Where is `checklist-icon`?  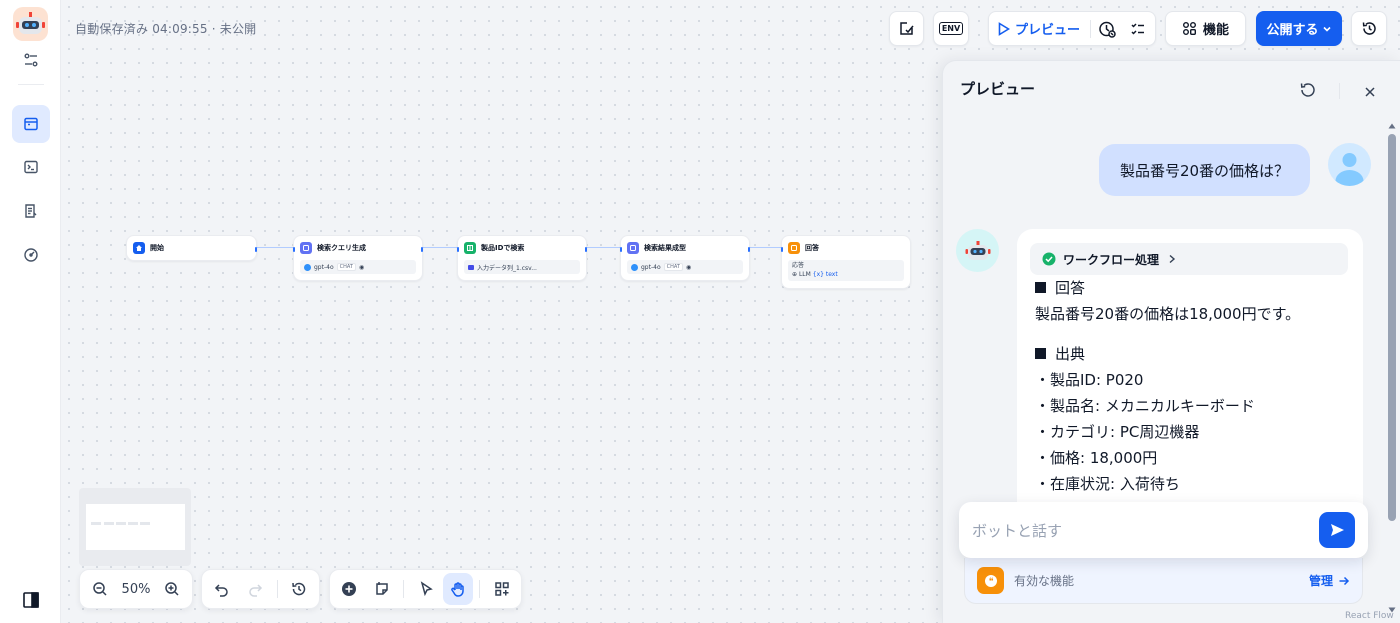
checklist-icon is located at coordinates (1138, 29).